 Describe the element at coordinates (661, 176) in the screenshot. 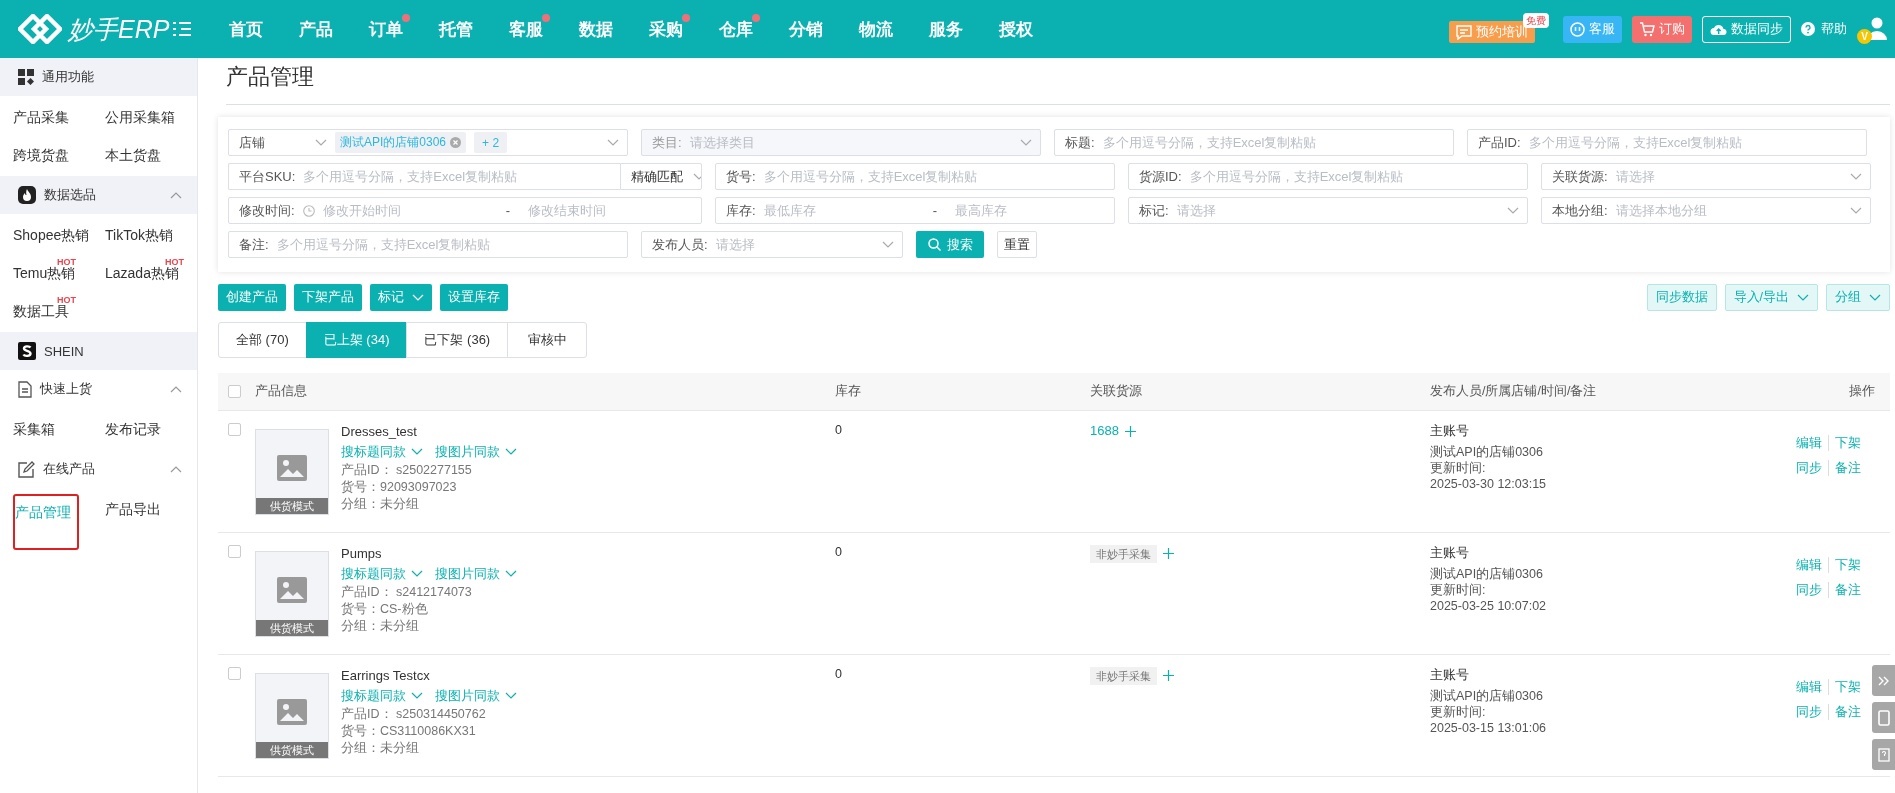

I see `match-mode-select: 精确匹配` at that location.